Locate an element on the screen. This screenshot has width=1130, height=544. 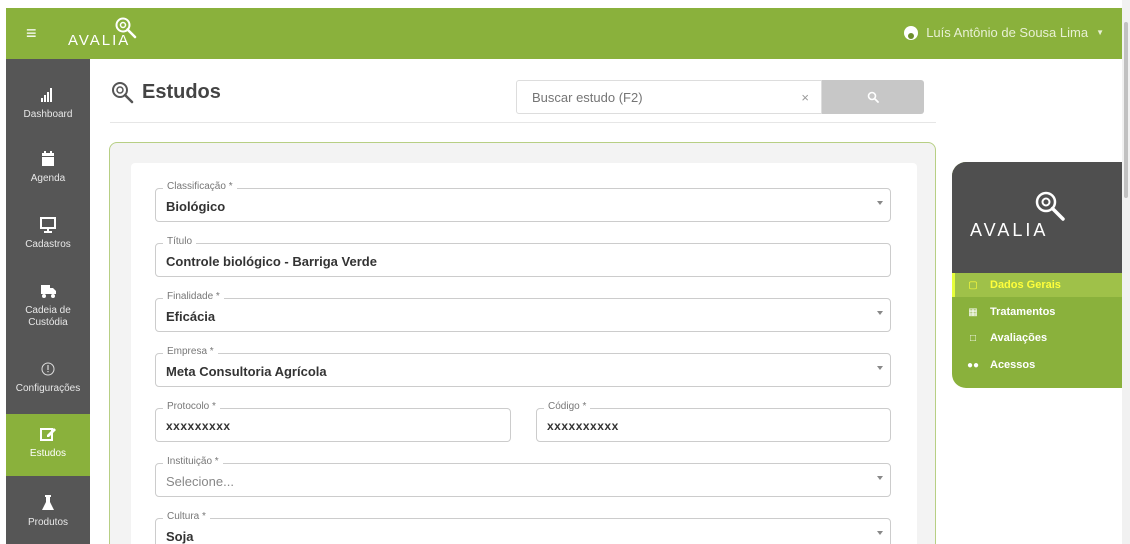
field-label: Instituição * is located at coordinates (193, 461).